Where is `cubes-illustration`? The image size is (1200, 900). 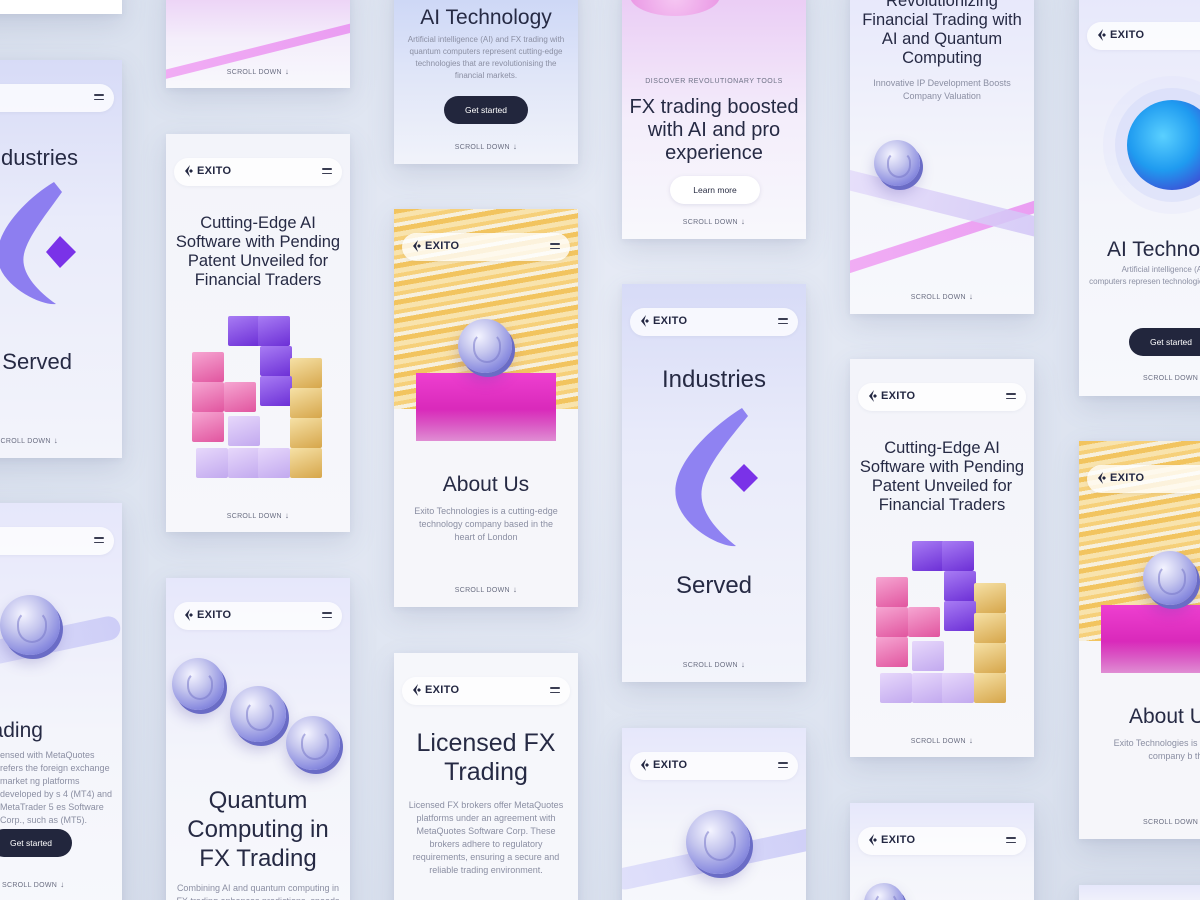
cubes-illustration is located at coordinates (258, 400).